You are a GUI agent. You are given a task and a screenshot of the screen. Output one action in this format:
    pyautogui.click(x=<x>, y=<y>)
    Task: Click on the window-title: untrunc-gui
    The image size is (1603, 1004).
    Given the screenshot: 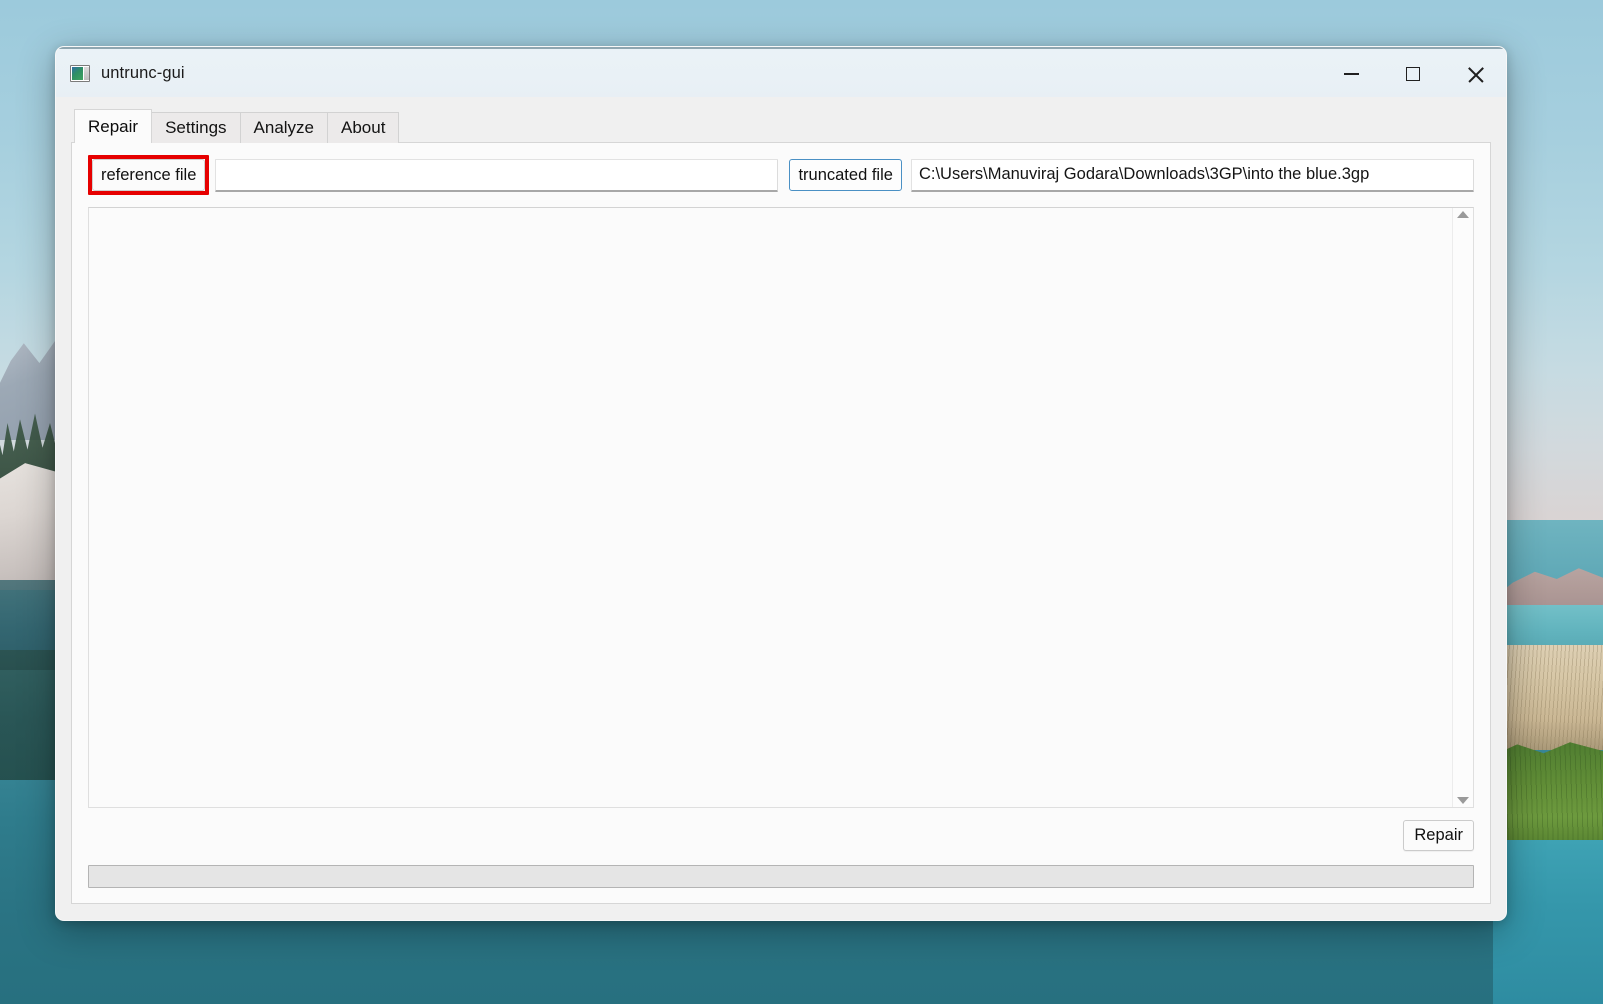 What is the action you would take?
    pyautogui.click(x=143, y=72)
    